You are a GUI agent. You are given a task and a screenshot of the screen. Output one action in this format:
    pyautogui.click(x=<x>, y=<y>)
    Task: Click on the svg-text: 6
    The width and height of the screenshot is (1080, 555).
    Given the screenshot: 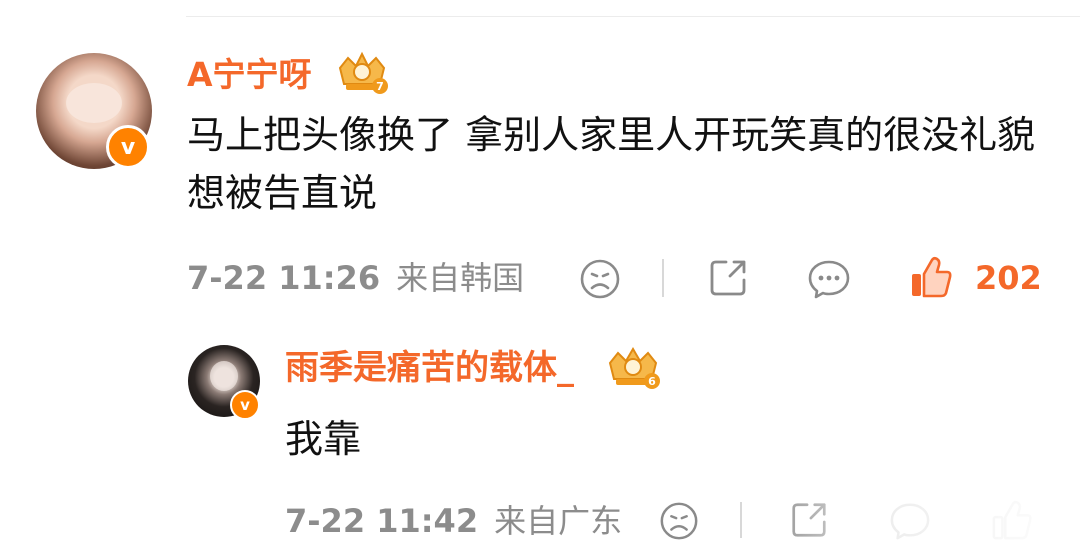 What is the action you would take?
    pyautogui.click(x=652, y=381)
    